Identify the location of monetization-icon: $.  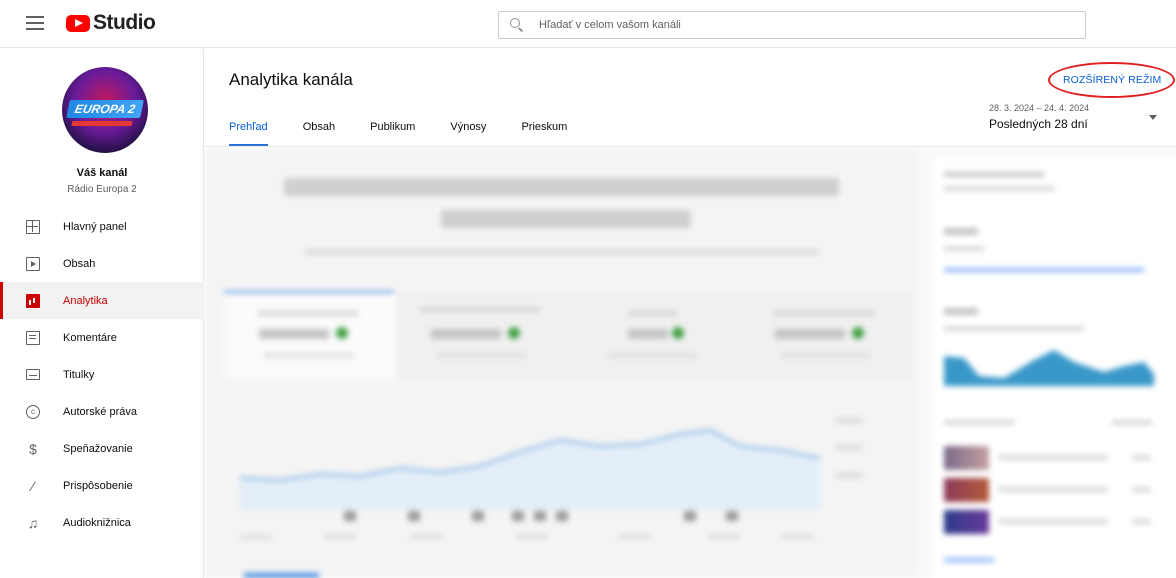
(33, 448).